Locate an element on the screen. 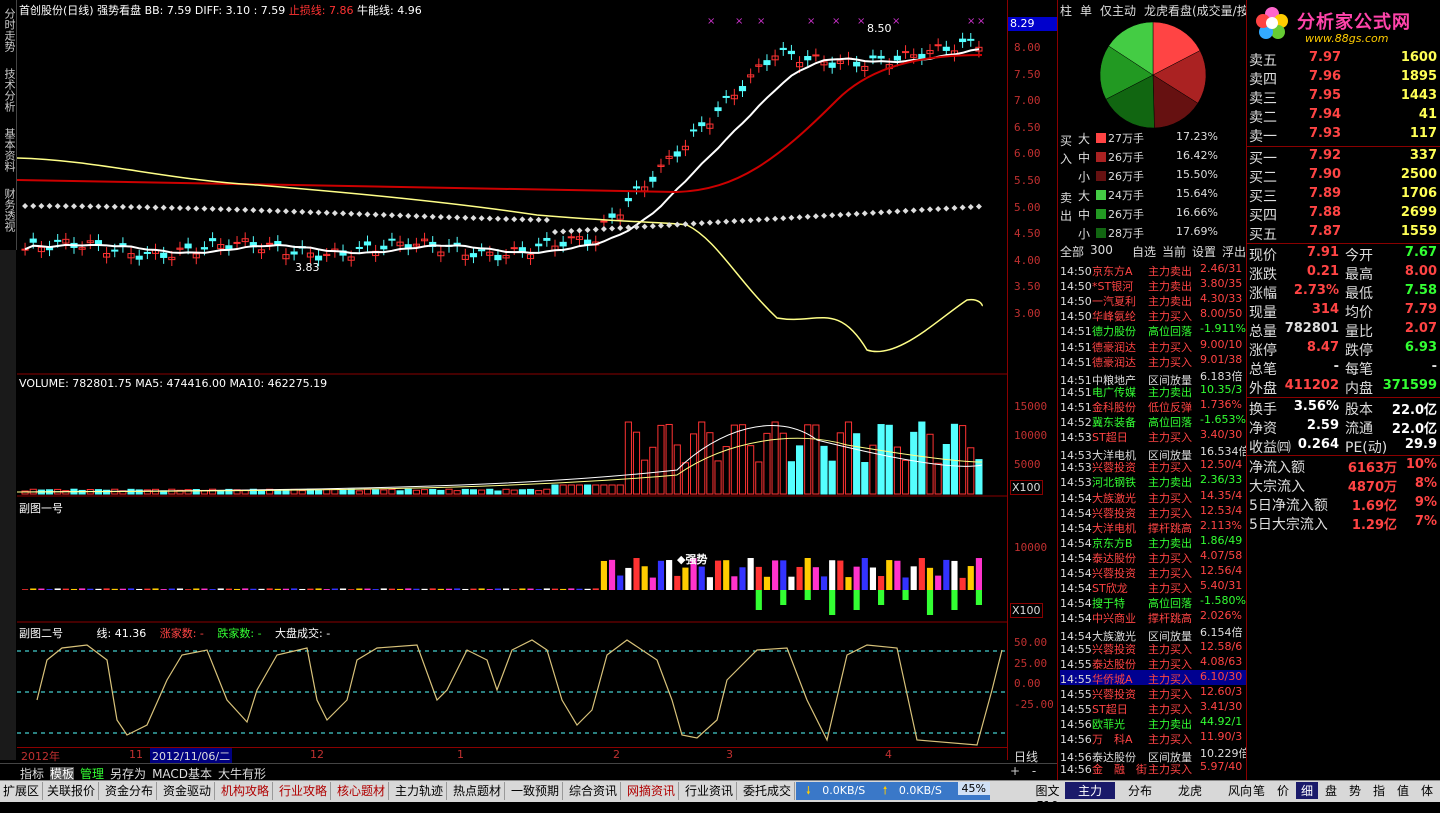 The width and height of the screenshot is (1440, 813). nav-3: 资金驱动 is located at coordinates (188, 791).